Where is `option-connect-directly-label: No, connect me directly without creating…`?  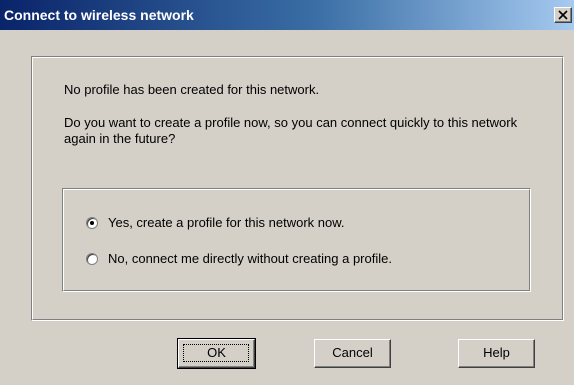 option-connect-directly-label: No, connect me directly without creating… is located at coordinates (250, 259).